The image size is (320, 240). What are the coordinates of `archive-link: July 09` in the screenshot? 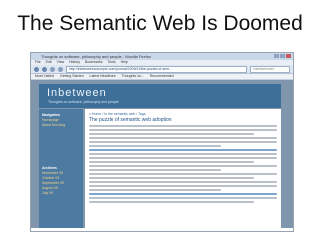 It's located at (61, 193).